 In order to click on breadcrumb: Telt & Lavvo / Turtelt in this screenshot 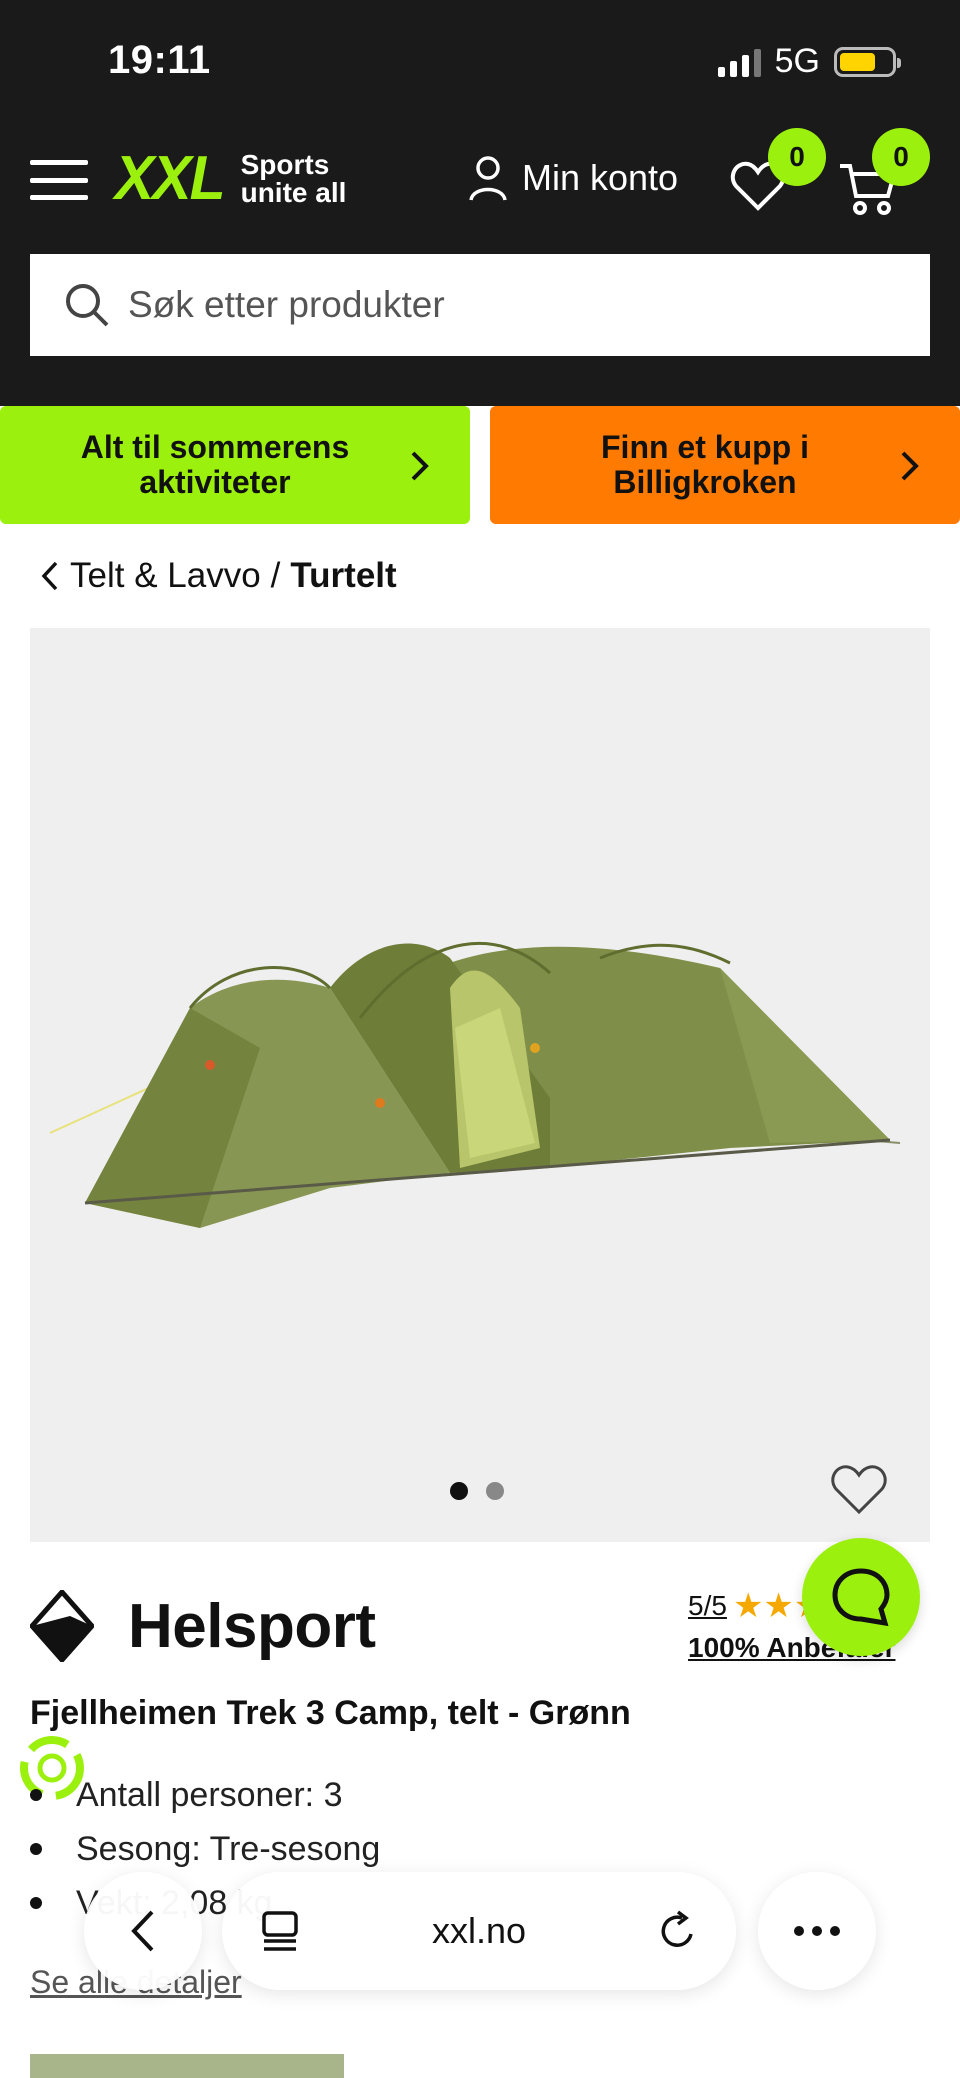, I will do `click(218, 576)`.